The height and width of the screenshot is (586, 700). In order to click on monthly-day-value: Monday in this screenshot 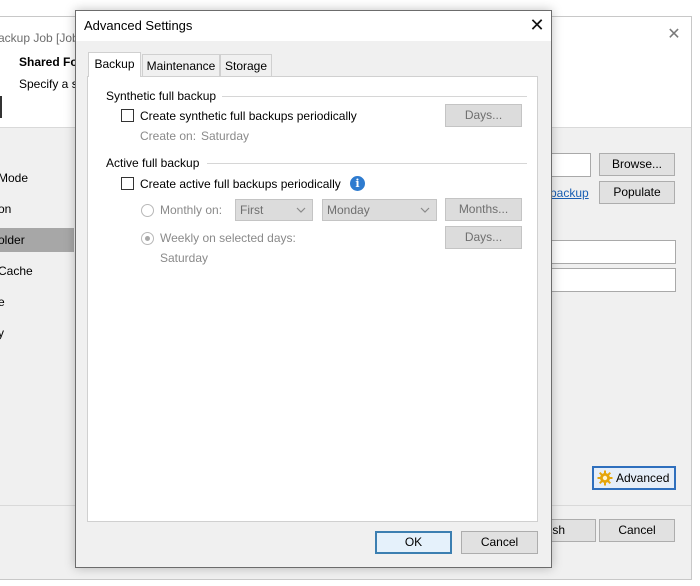, I will do `click(348, 210)`.